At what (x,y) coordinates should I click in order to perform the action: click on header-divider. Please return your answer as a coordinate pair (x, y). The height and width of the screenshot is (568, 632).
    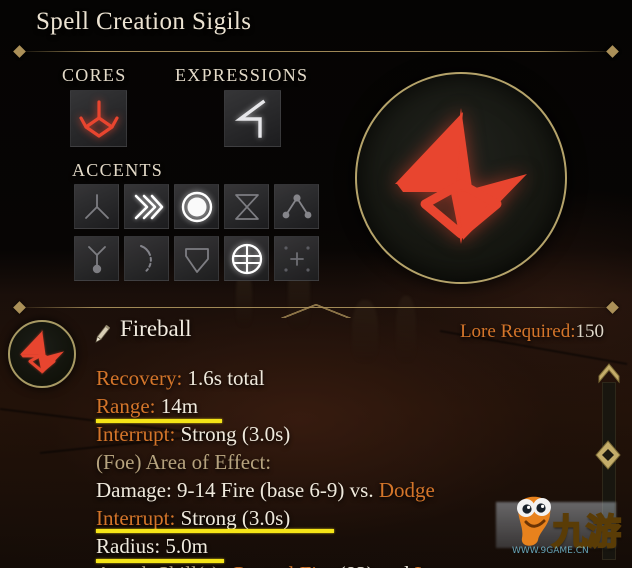
    Looking at the image, I should click on (316, 51).